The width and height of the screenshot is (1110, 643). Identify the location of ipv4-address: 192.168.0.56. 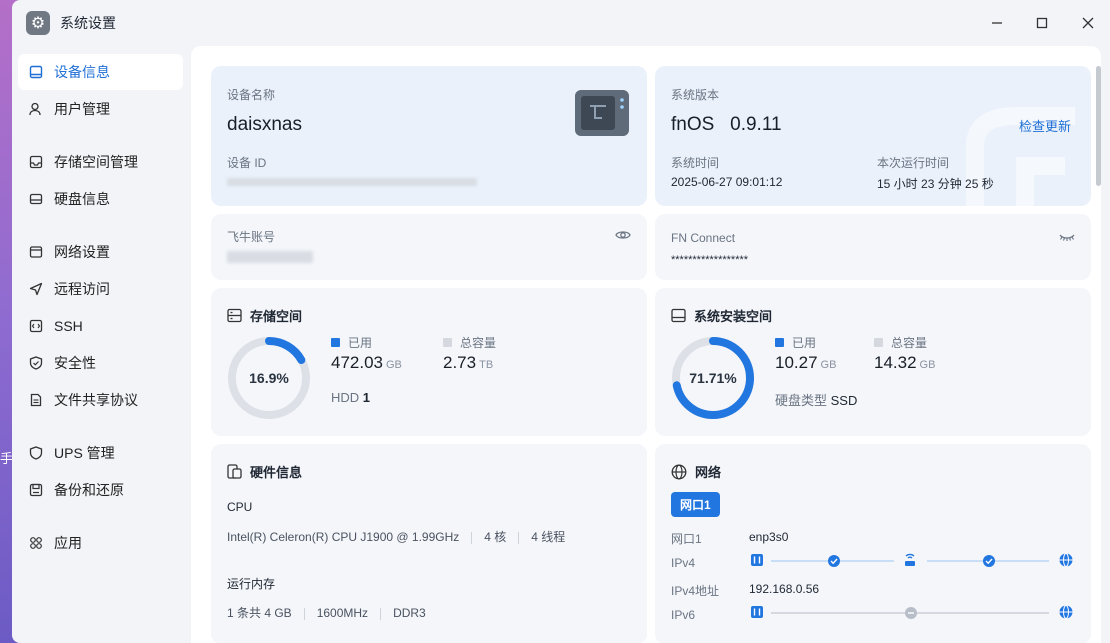
(784, 589).